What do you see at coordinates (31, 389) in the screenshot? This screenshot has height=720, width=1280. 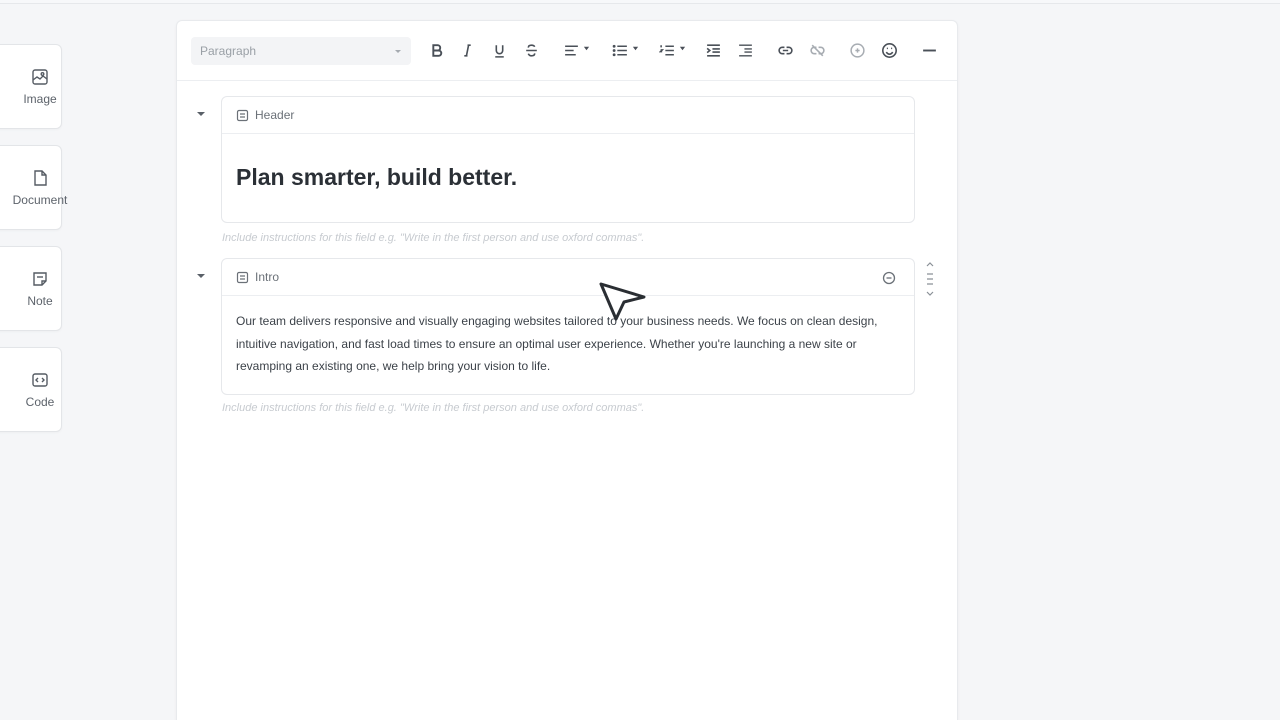 I see `palette-block-code: Code` at bounding box center [31, 389].